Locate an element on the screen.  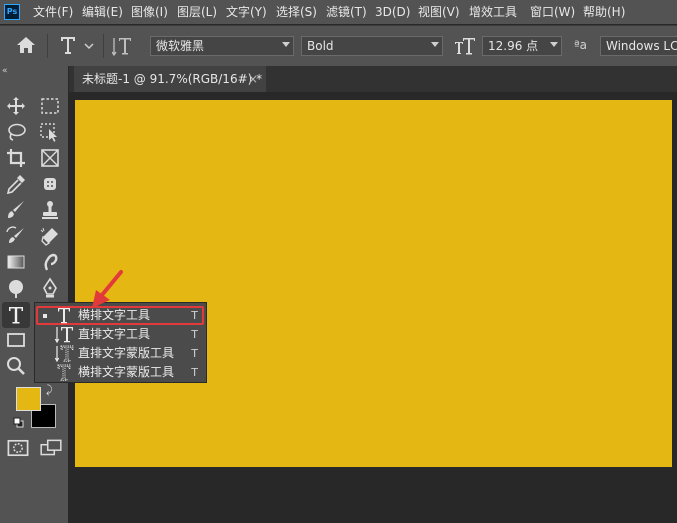
flyout-item-horizontal-type-mask: 横排文字蒙版工具 T is located at coordinates (121, 372).